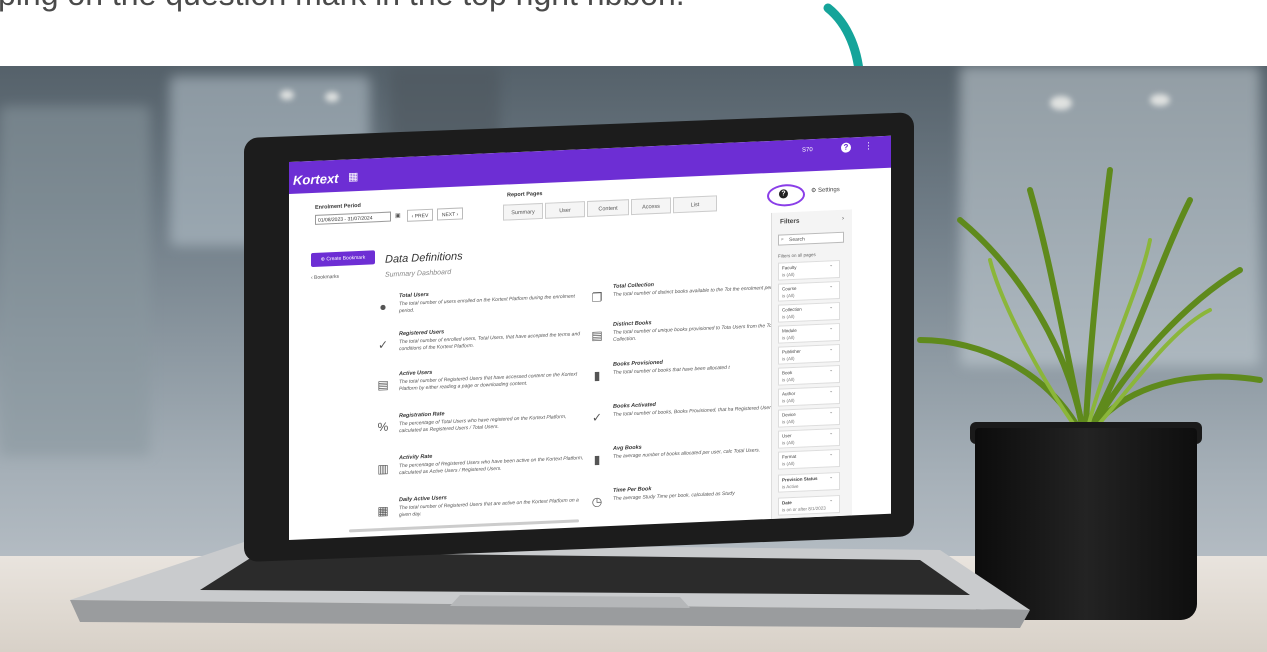  I want to click on filter-value: is on or after 8/1/2023, so click(804, 509).